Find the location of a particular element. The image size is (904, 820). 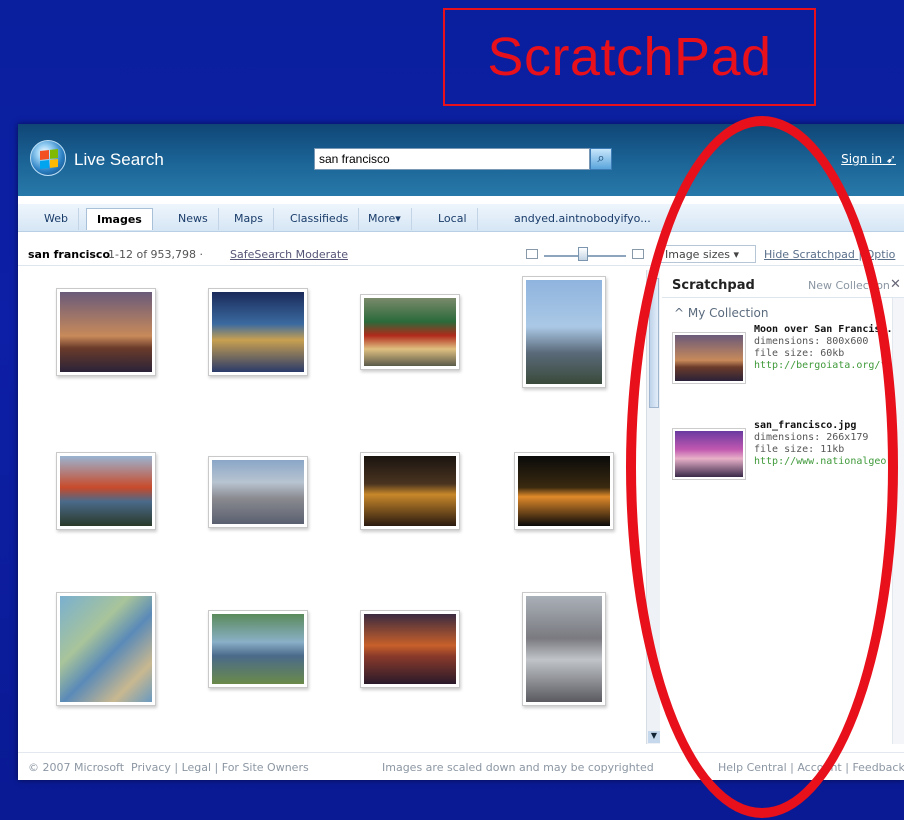

thumbnail-size-slider is located at coordinates (586, 254).